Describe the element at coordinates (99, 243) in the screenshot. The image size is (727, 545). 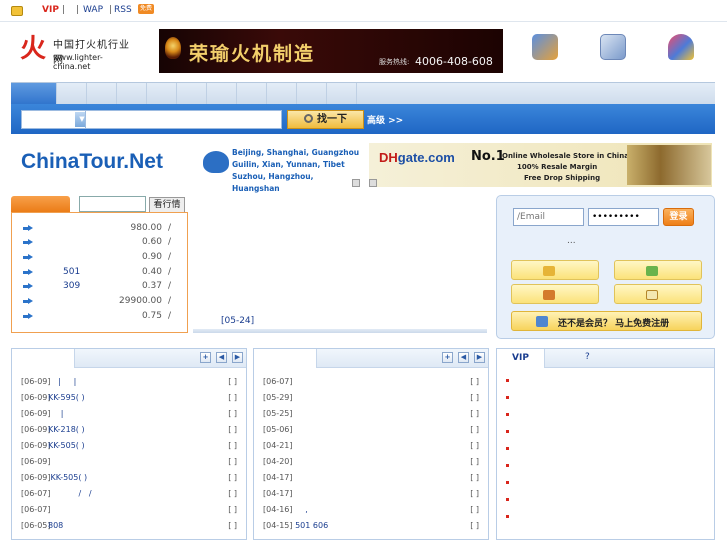
I see `price-row: 0.60 /` at that location.